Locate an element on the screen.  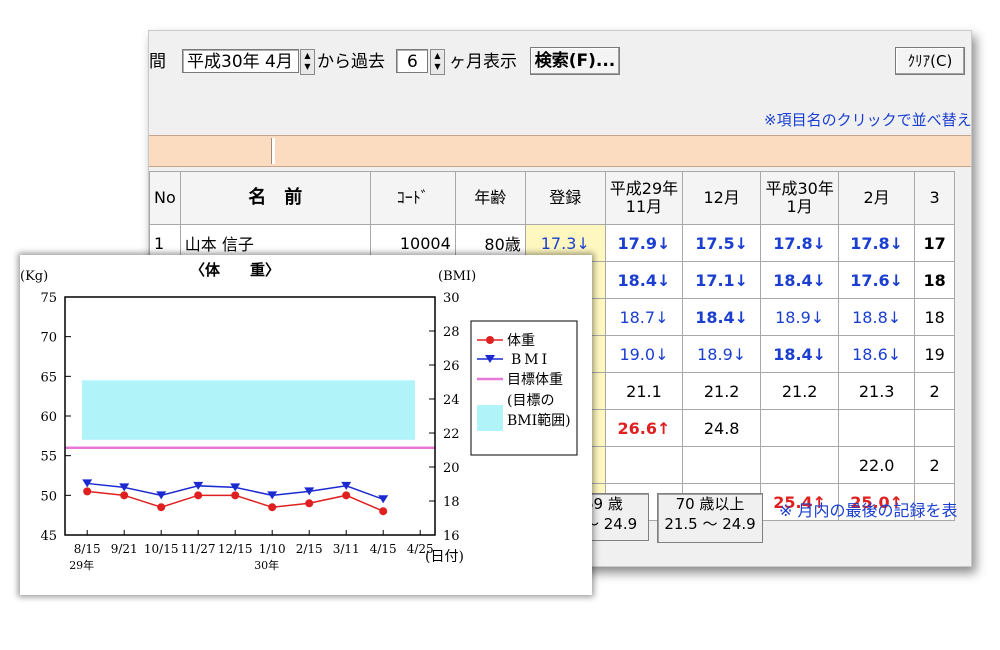
month-value: 21.1 is located at coordinates (644, 391).